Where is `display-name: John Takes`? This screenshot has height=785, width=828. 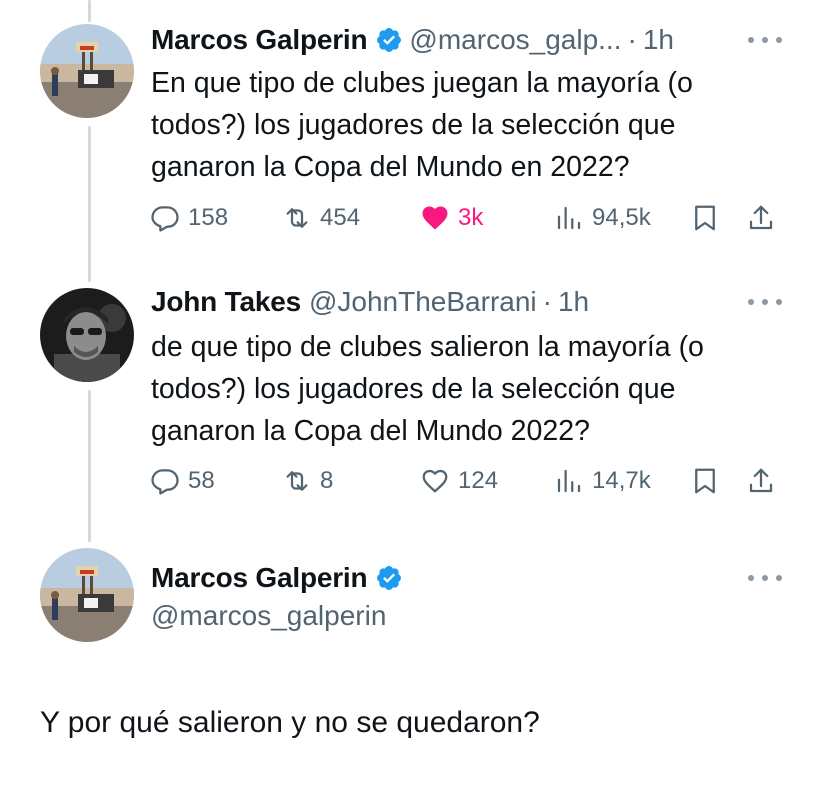 display-name: John Takes is located at coordinates (226, 302).